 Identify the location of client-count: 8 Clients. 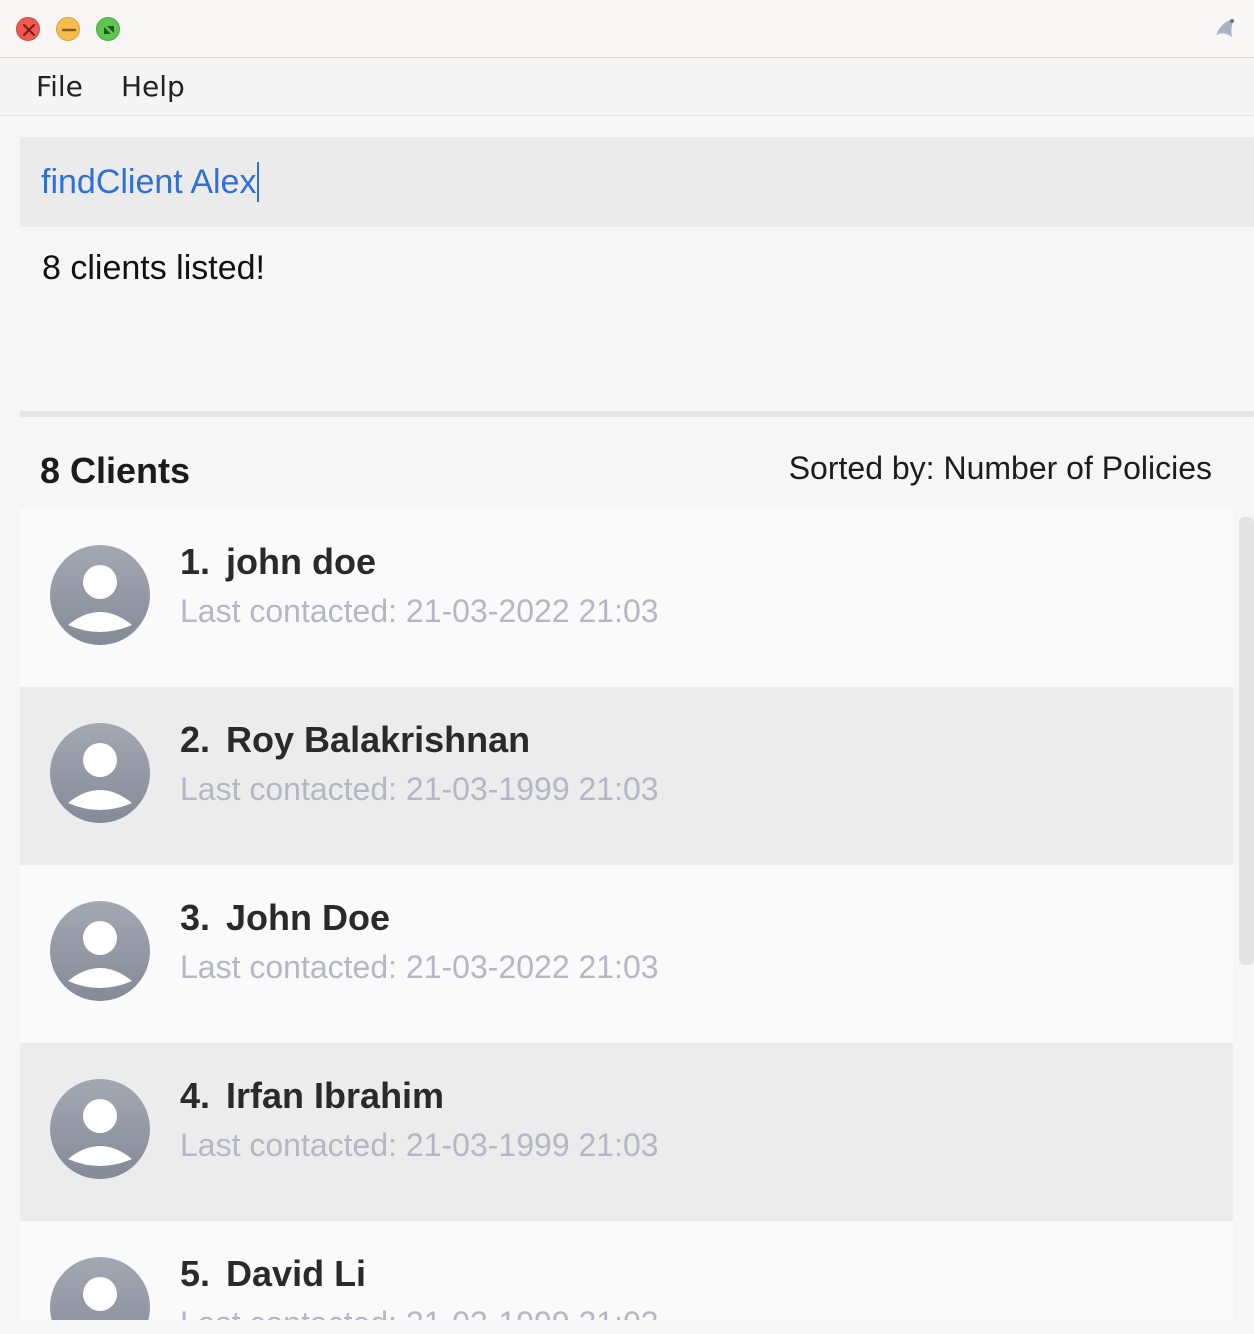
(115, 470).